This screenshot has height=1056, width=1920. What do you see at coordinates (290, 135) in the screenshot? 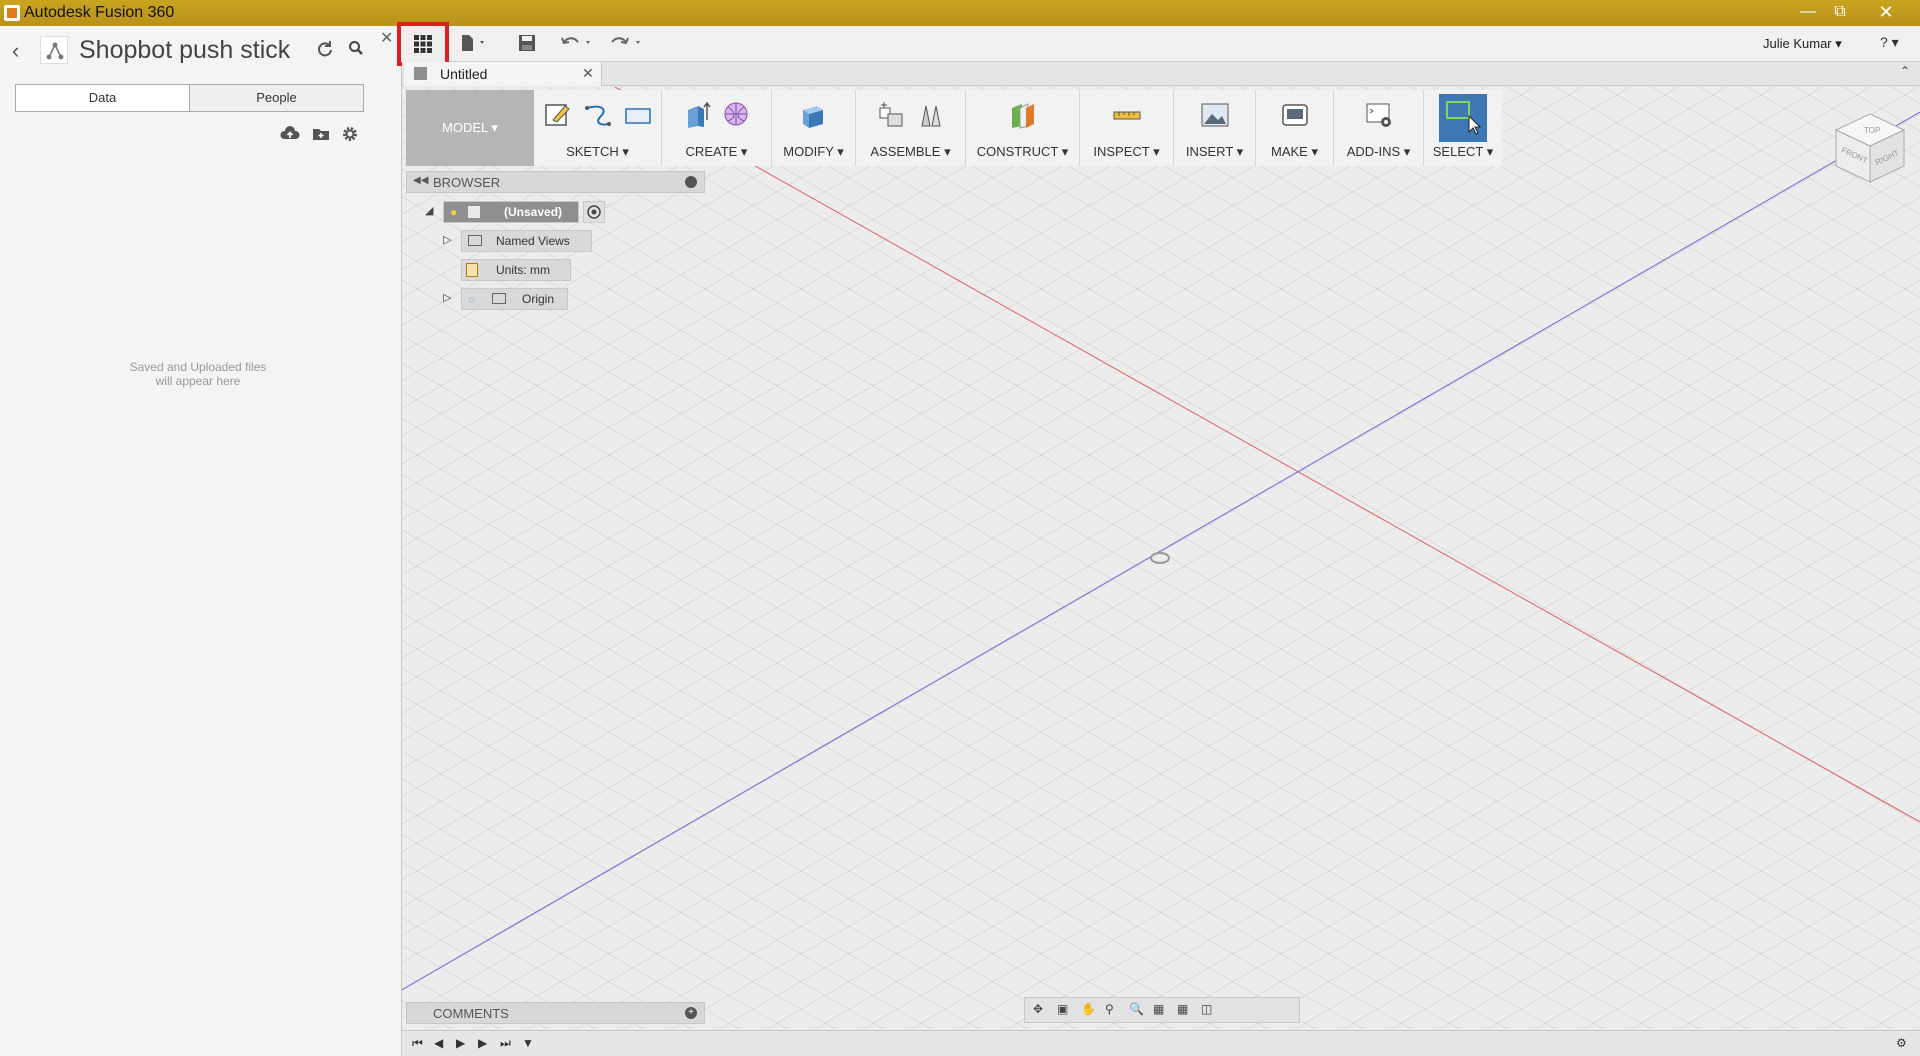
I see `upload-icon` at bounding box center [290, 135].